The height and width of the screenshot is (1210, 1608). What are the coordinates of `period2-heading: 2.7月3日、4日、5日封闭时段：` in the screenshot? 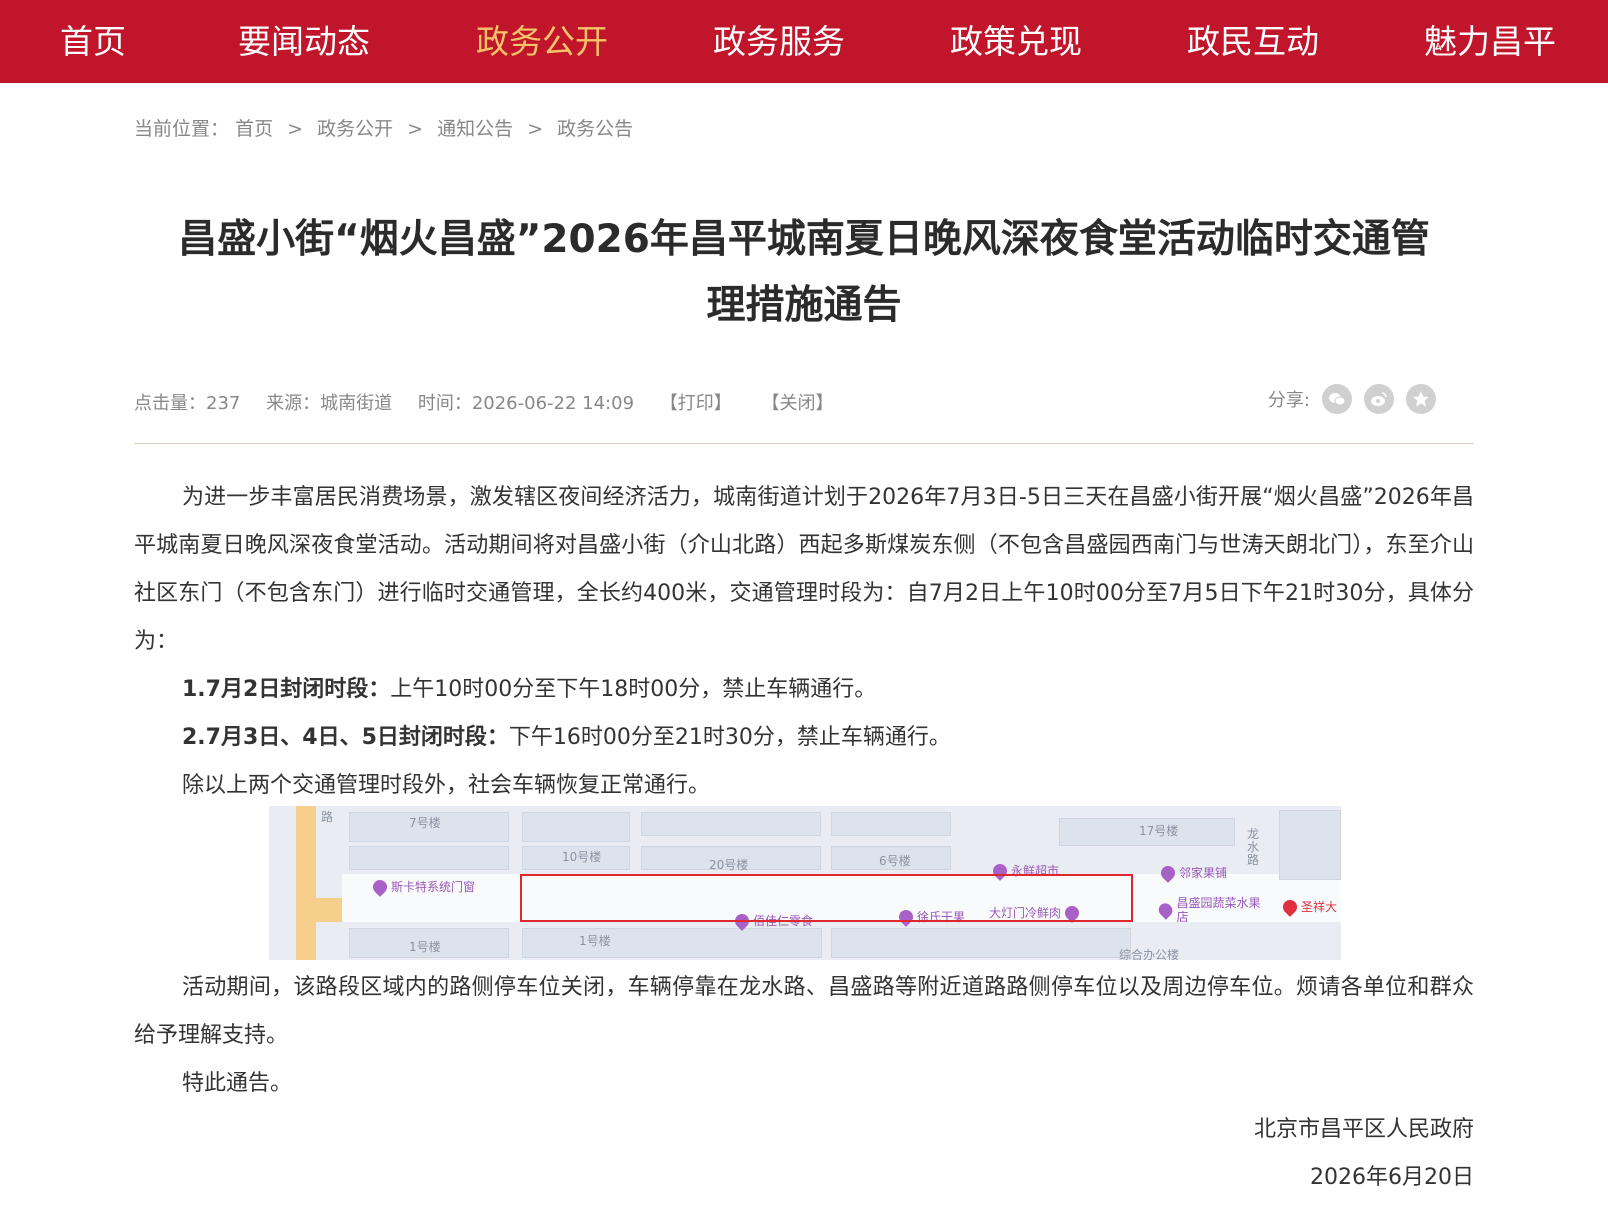 It's located at (345, 737).